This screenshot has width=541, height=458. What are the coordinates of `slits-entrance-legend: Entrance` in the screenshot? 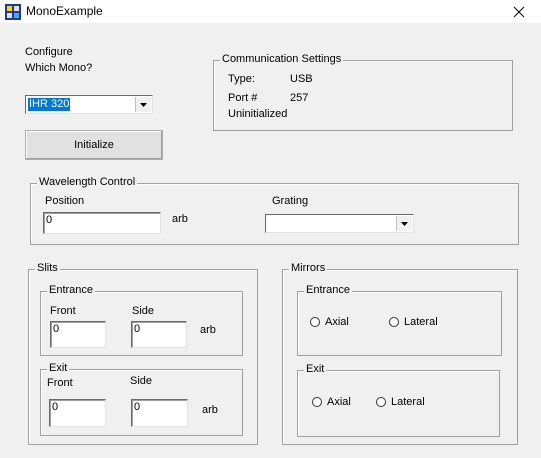 It's located at (71, 290).